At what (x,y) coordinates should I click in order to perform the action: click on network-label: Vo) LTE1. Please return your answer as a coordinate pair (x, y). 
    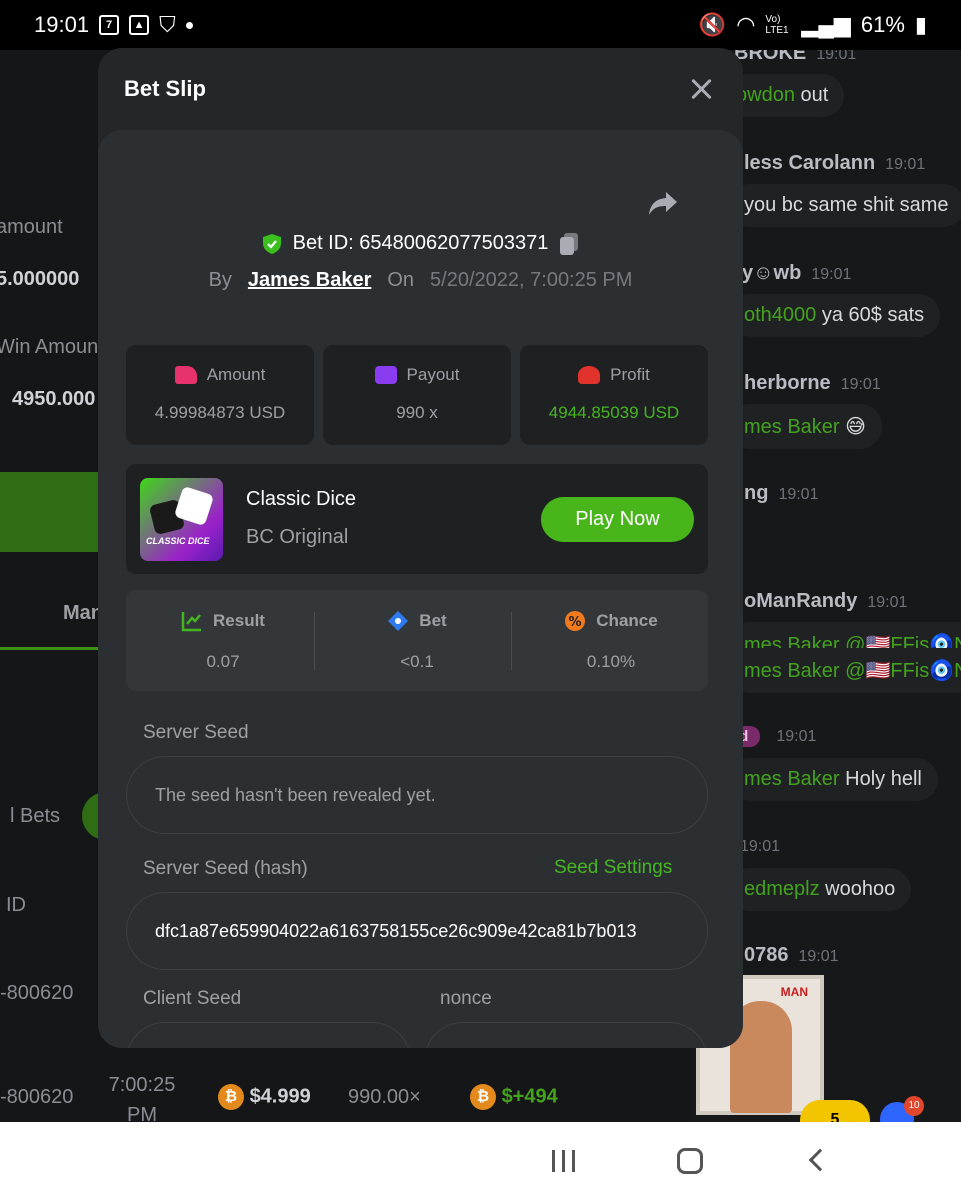
    Looking at the image, I should click on (777, 25).